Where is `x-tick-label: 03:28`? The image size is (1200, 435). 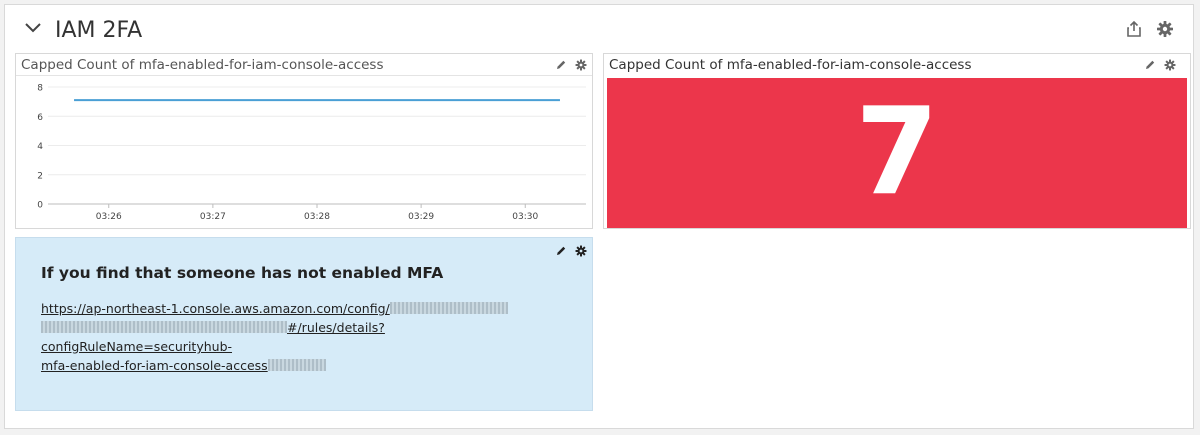 x-tick-label: 03:28 is located at coordinates (317, 217).